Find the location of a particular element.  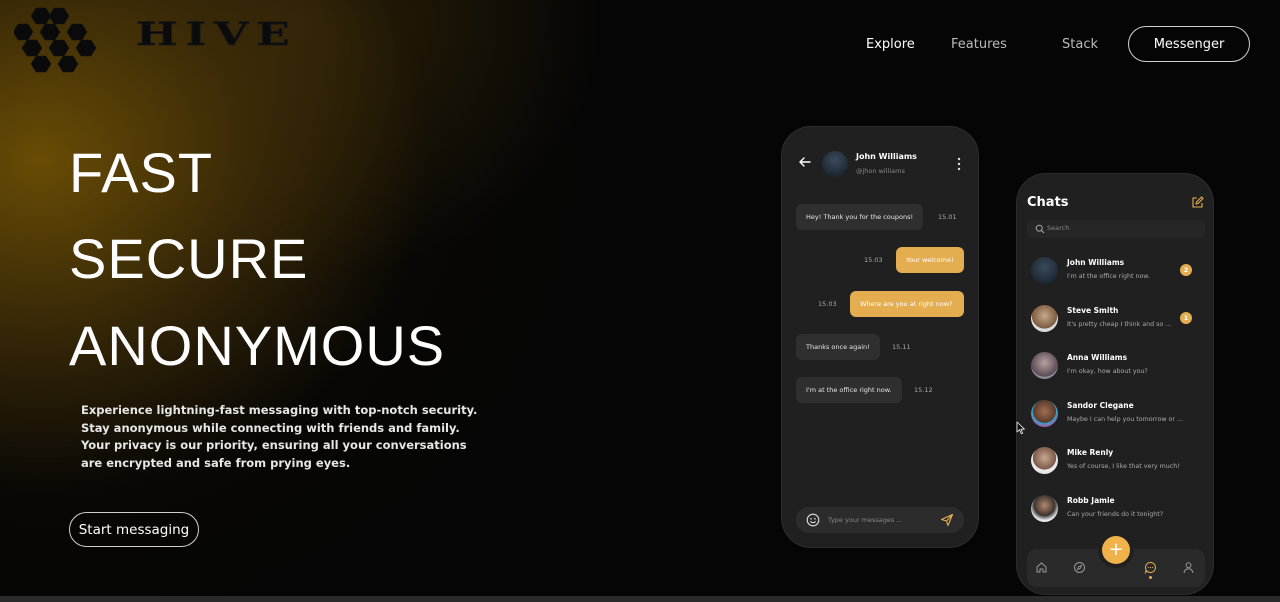

home-icon is located at coordinates (1041, 567).